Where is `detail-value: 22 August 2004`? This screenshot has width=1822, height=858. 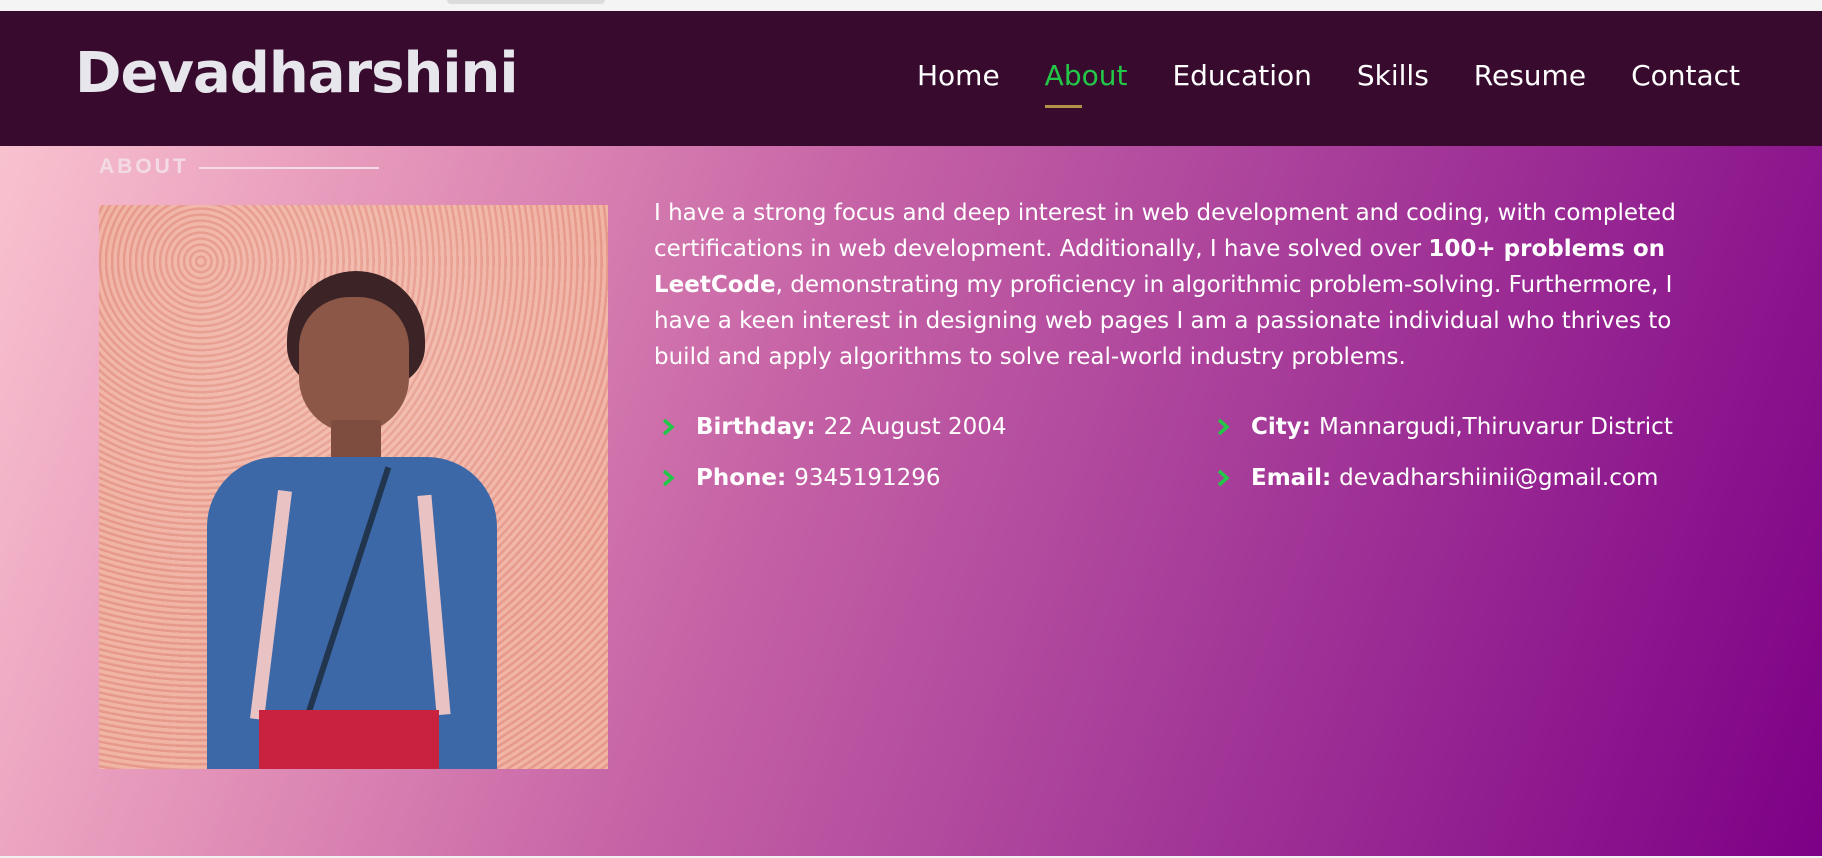 detail-value: 22 August 2004 is located at coordinates (915, 427).